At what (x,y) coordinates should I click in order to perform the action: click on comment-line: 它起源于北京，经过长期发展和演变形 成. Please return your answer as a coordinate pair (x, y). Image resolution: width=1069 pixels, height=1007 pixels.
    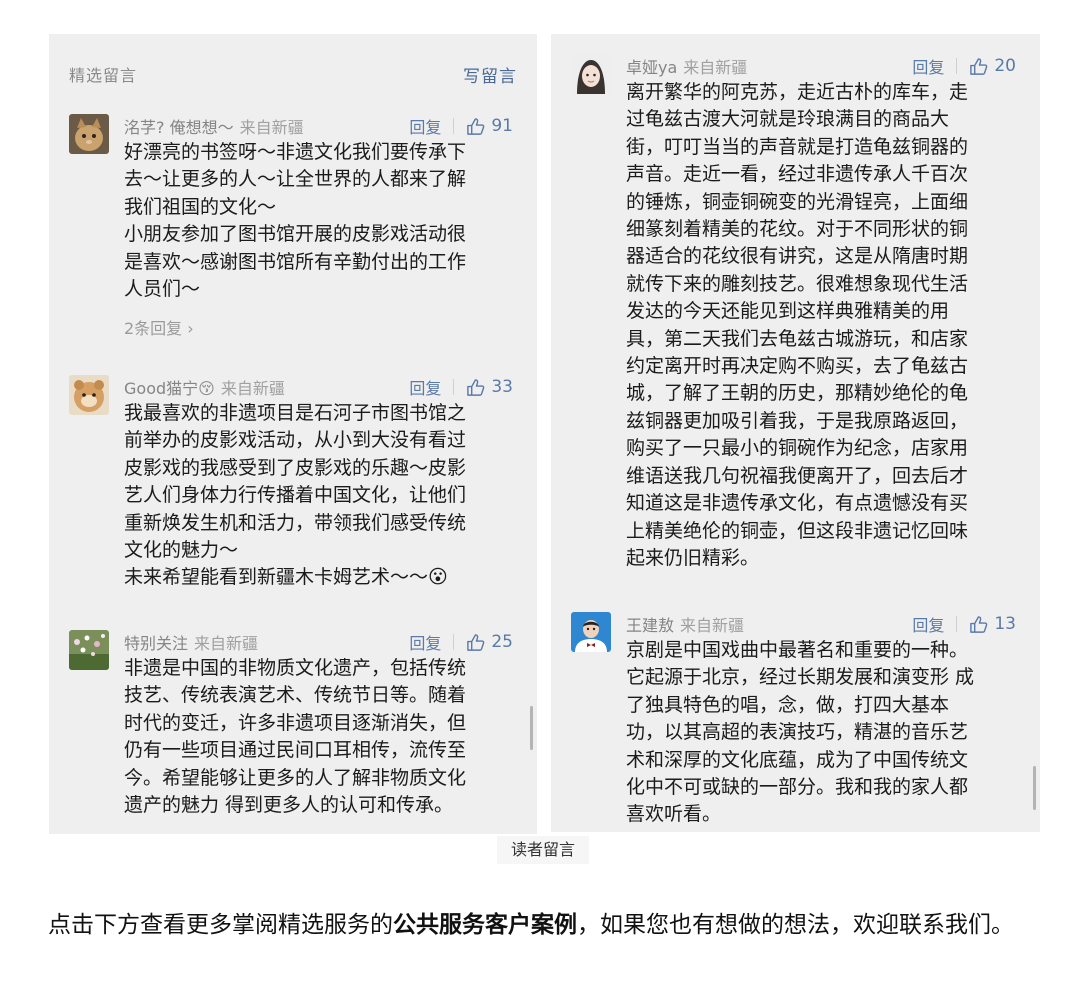
    Looking at the image, I should click on (800, 677).